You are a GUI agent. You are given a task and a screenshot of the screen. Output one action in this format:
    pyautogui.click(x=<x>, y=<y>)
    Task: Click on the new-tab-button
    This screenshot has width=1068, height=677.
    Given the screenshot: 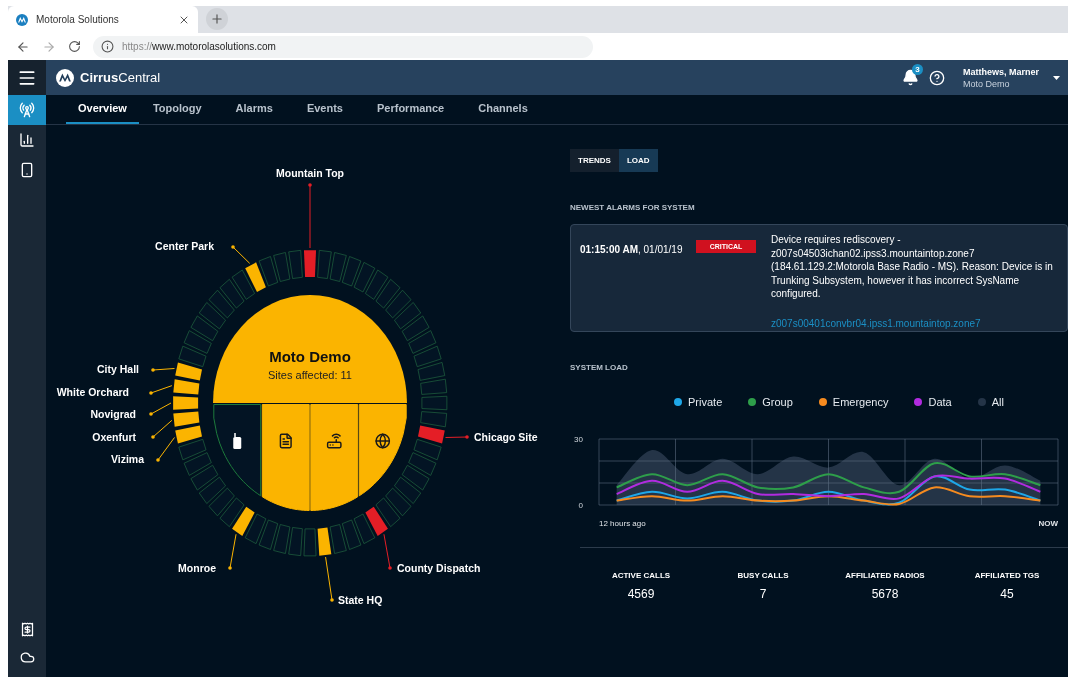 What is the action you would take?
    pyautogui.click(x=217, y=19)
    